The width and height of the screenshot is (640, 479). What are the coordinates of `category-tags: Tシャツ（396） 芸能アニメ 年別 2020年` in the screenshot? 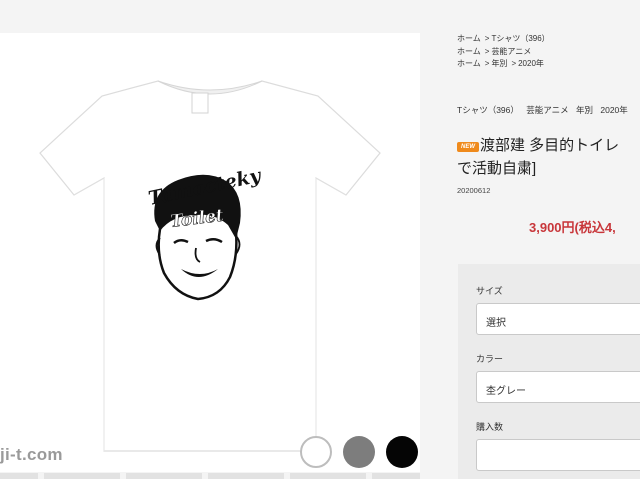 It's located at (545, 110).